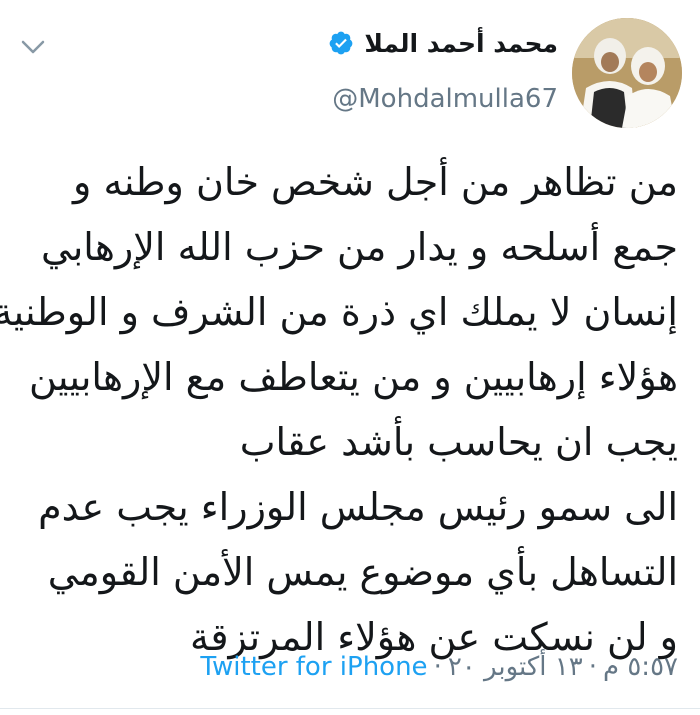 The width and height of the screenshot is (700, 715). What do you see at coordinates (33, 47) in the screenshot?
I see `chevron-down-icon` at bounding box center [33, 47].